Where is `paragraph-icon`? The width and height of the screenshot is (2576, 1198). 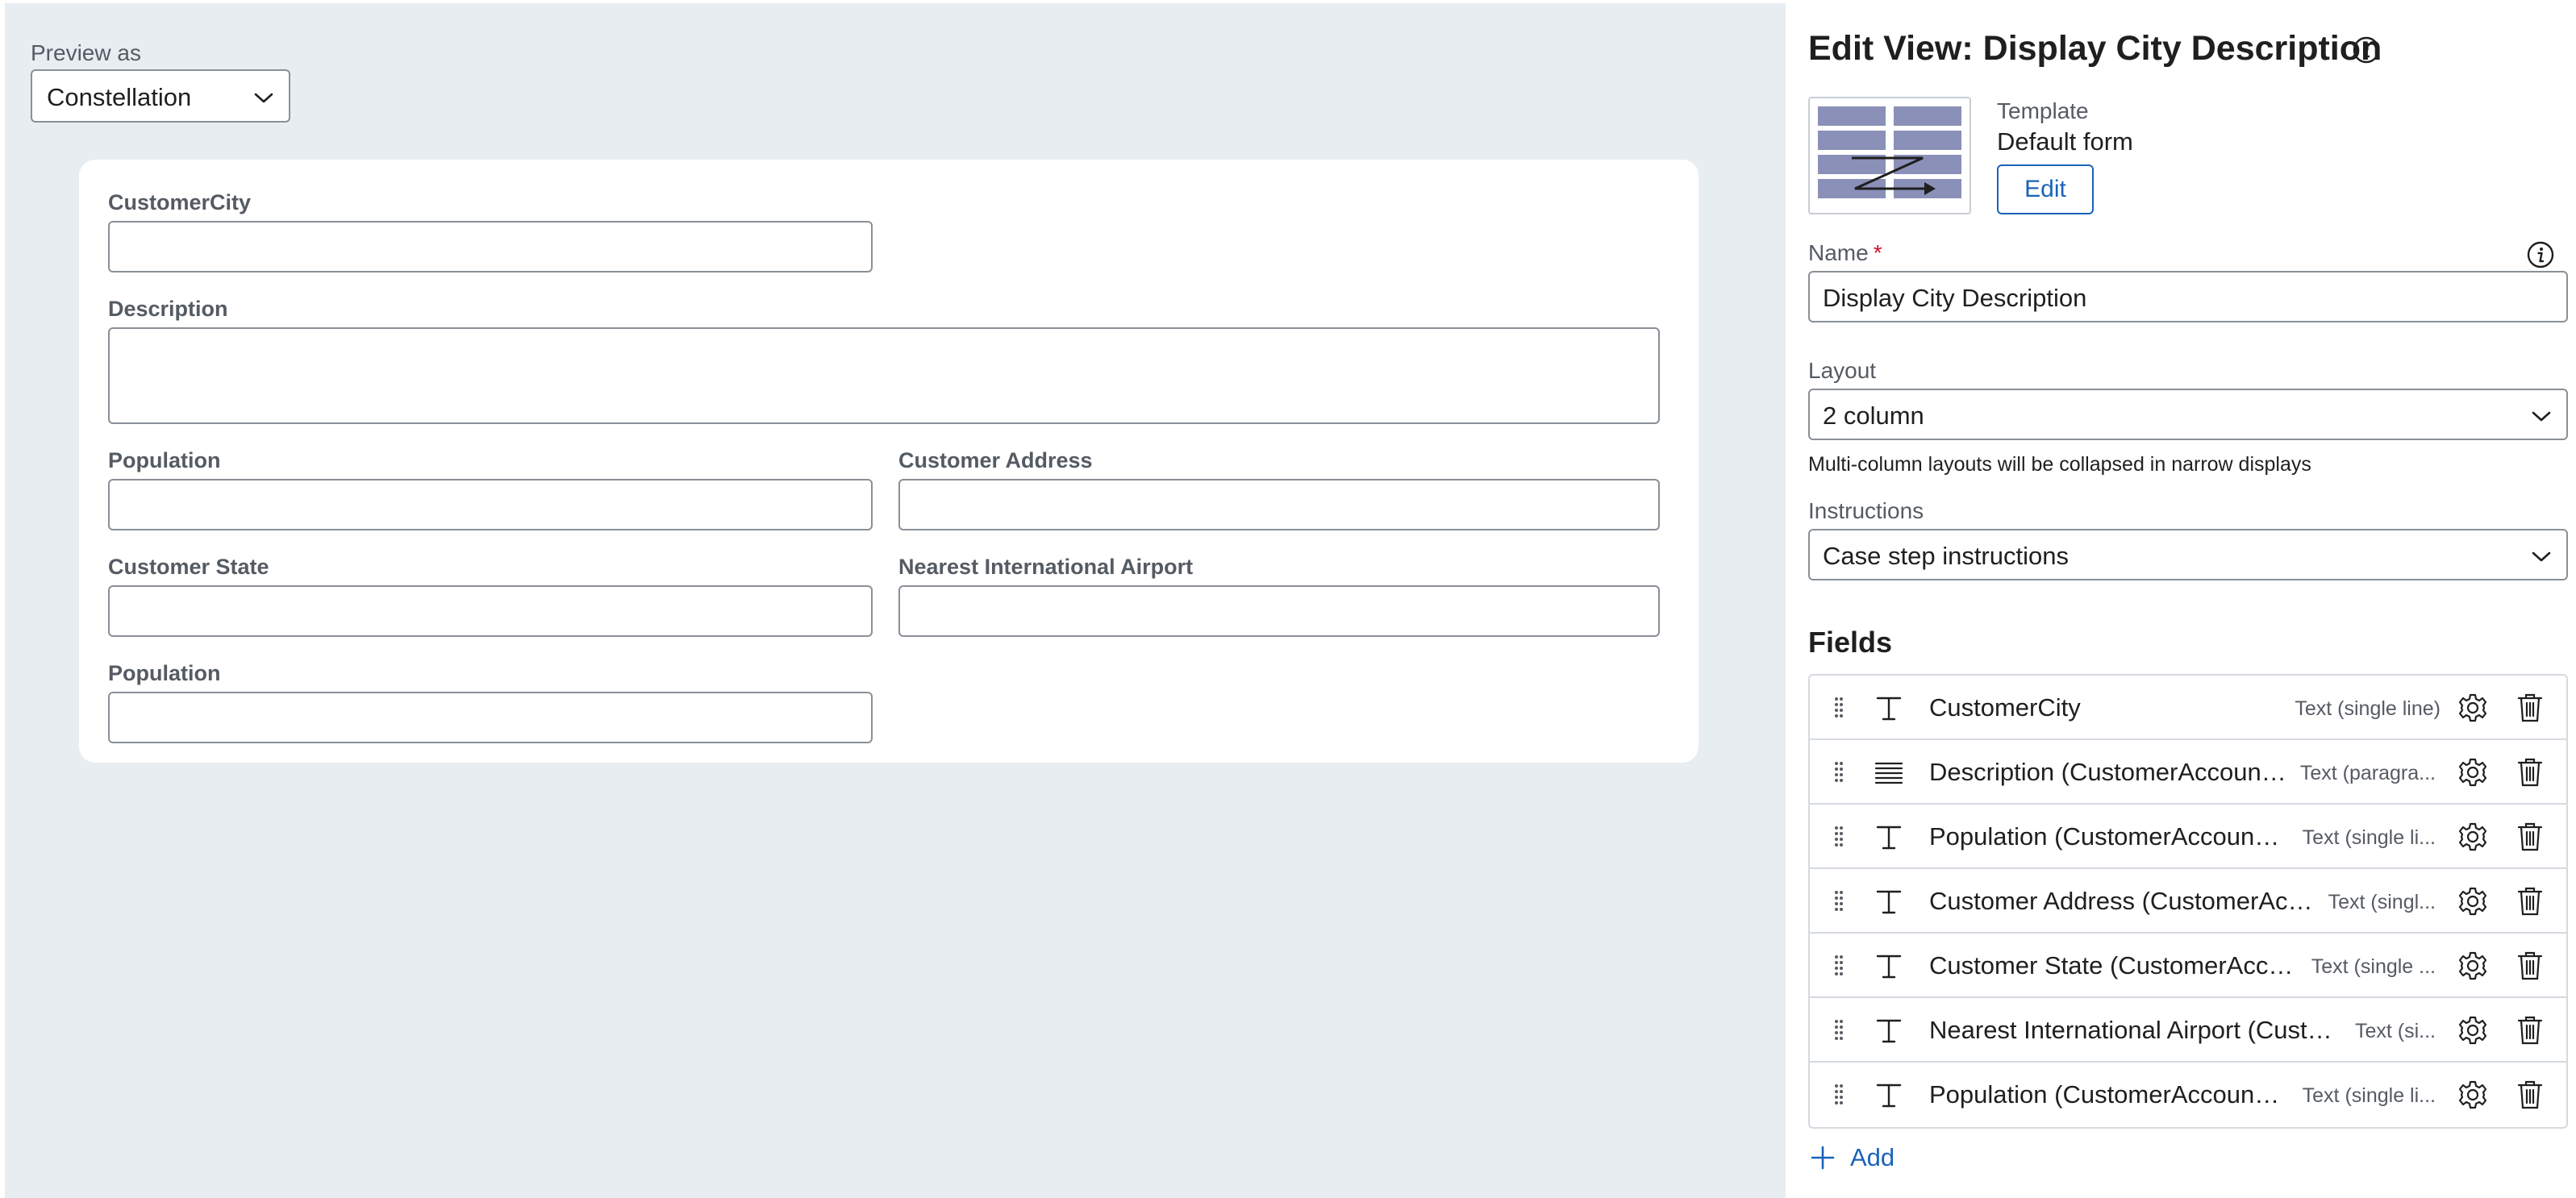 paragraph-icon is located at coordinates (1888, 773).